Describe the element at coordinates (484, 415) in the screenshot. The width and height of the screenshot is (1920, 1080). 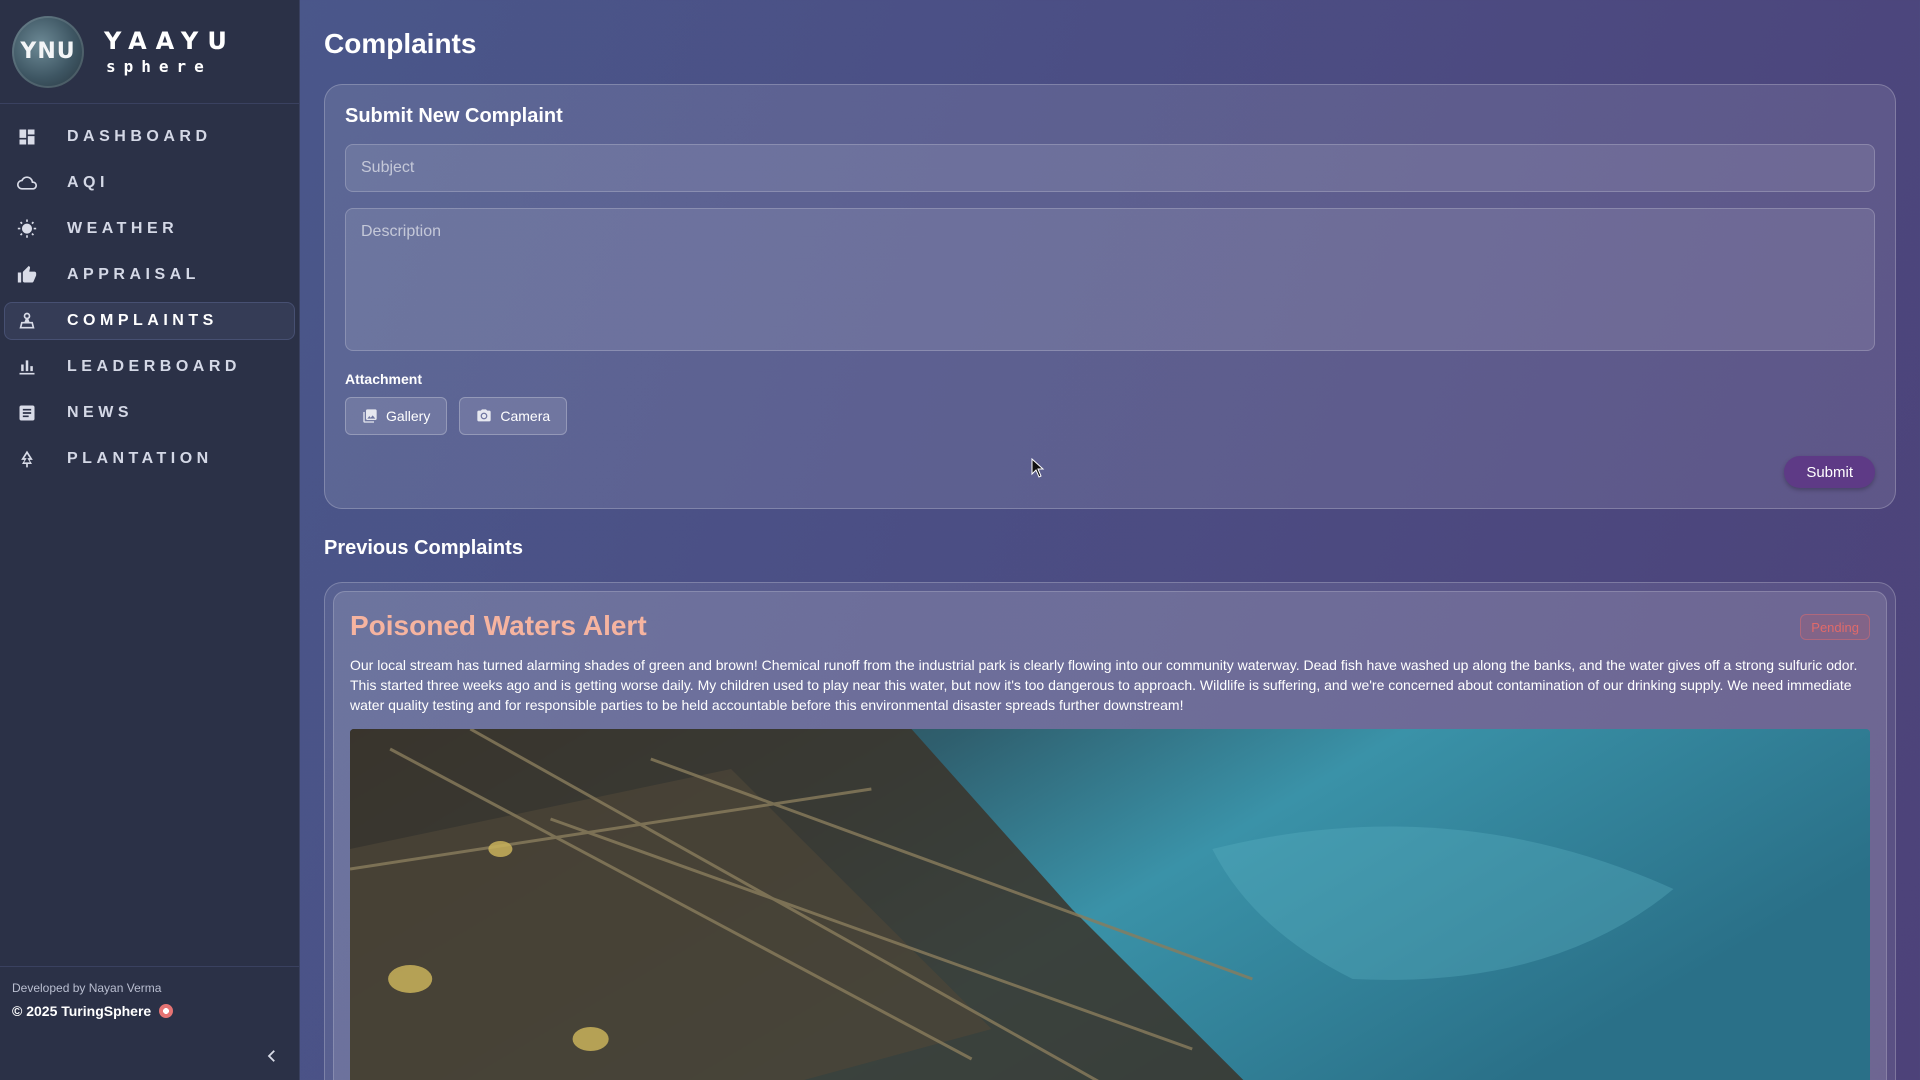
I see `camera-icon` at that location.